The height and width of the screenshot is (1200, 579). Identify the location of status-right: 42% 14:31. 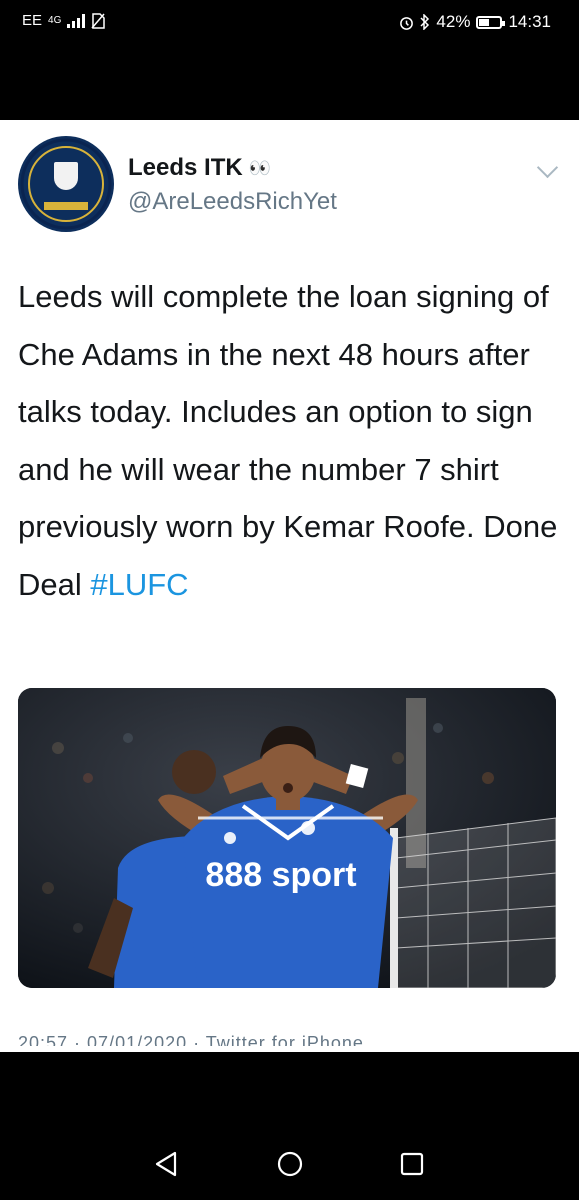
(475, 22).